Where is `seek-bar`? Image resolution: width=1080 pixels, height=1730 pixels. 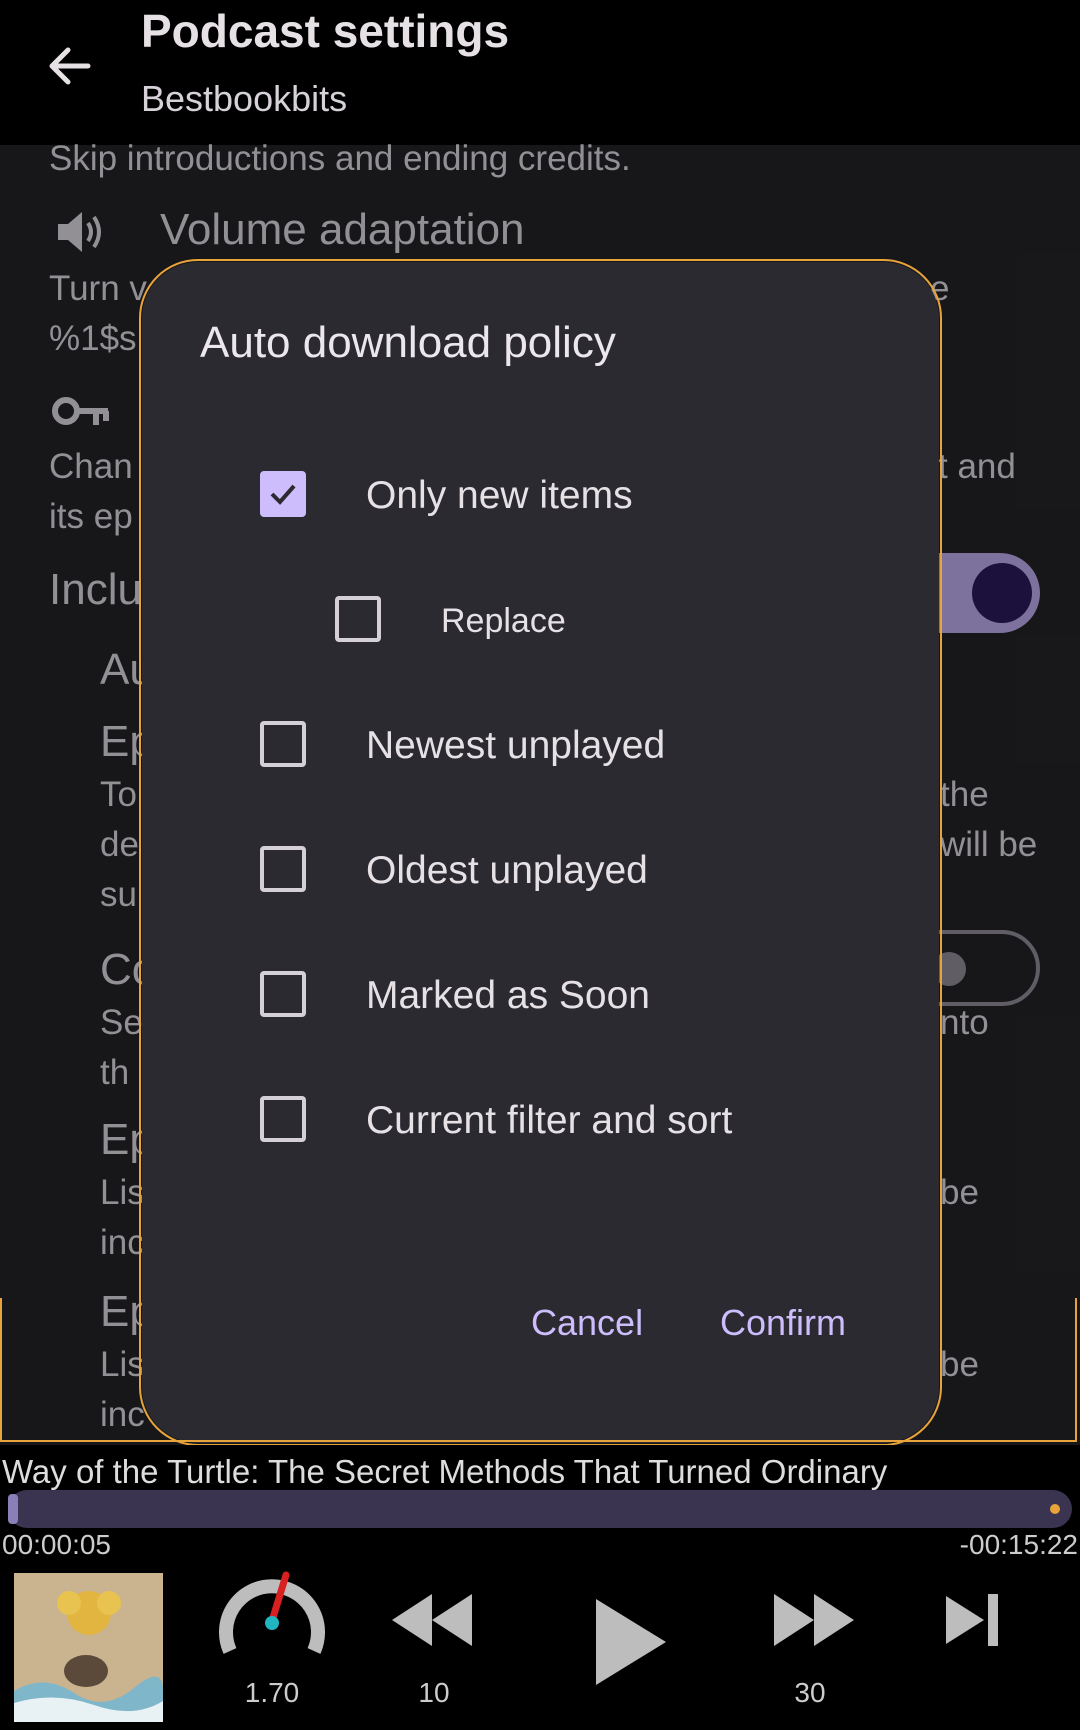
seek-bar is located at coordinates (540, 1509).